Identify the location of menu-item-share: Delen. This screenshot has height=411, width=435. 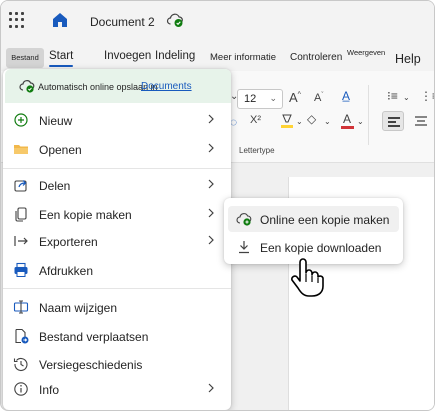
(117, 185).